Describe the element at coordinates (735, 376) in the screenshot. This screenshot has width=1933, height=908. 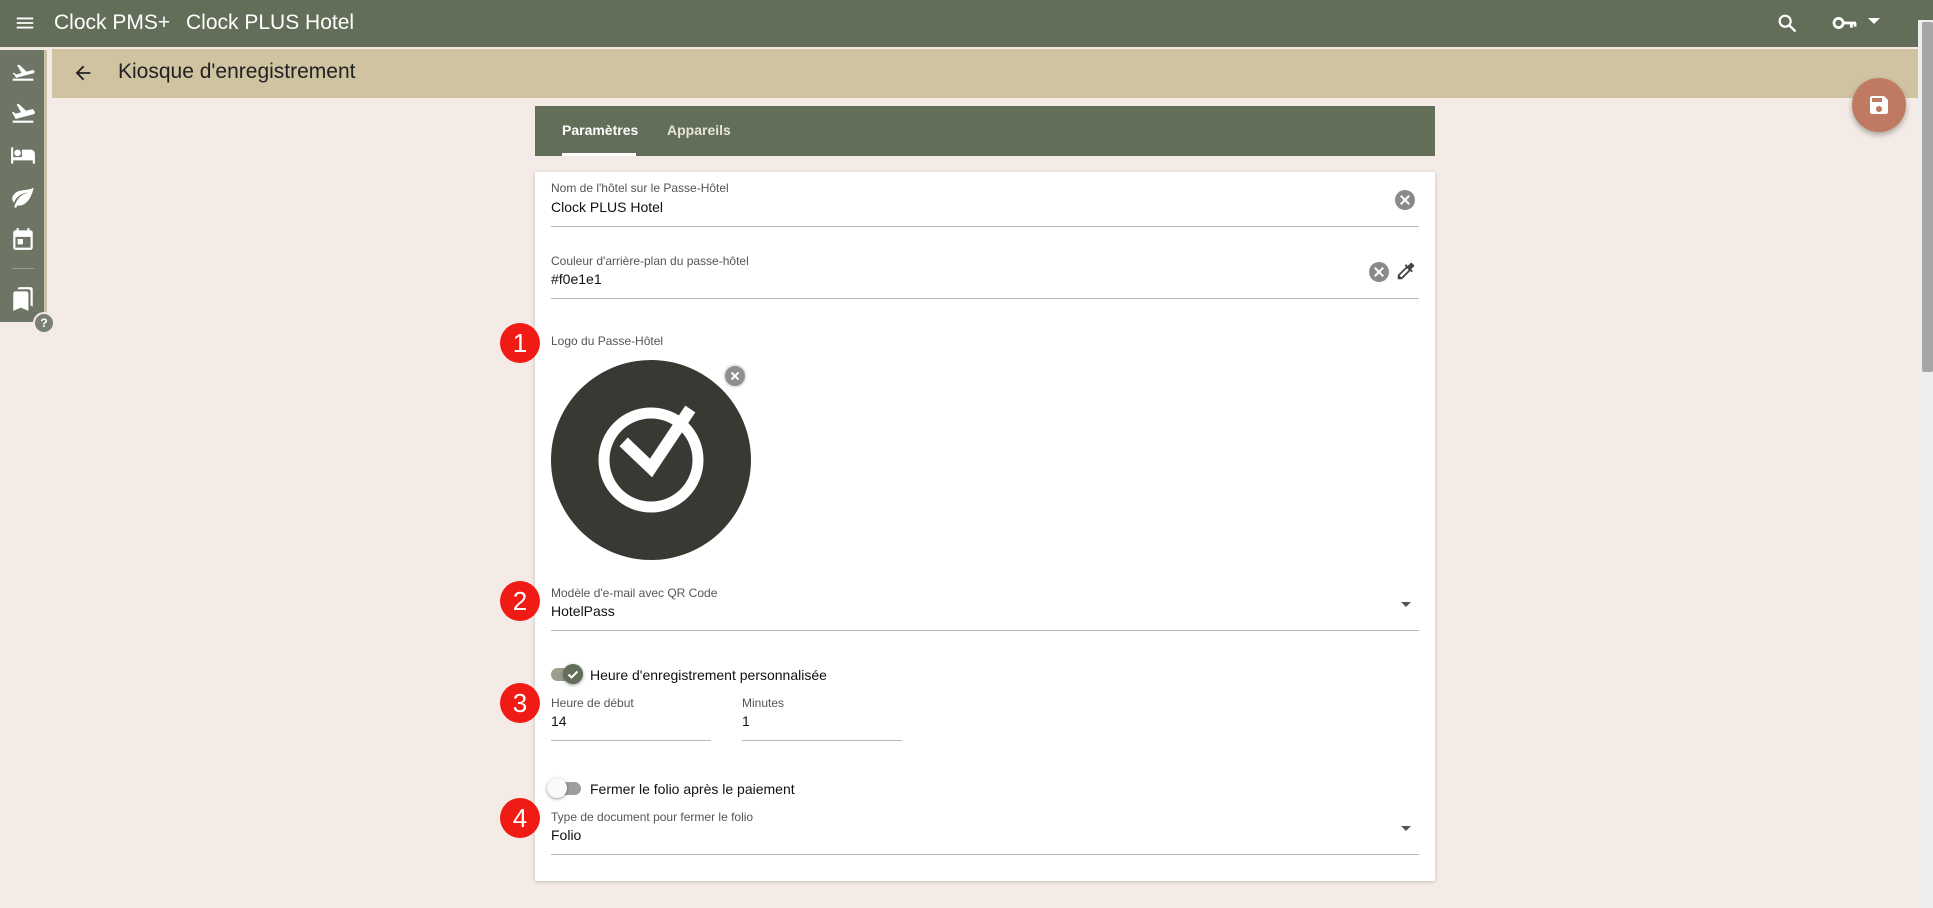
I see `remove-logo-icon` at that location.